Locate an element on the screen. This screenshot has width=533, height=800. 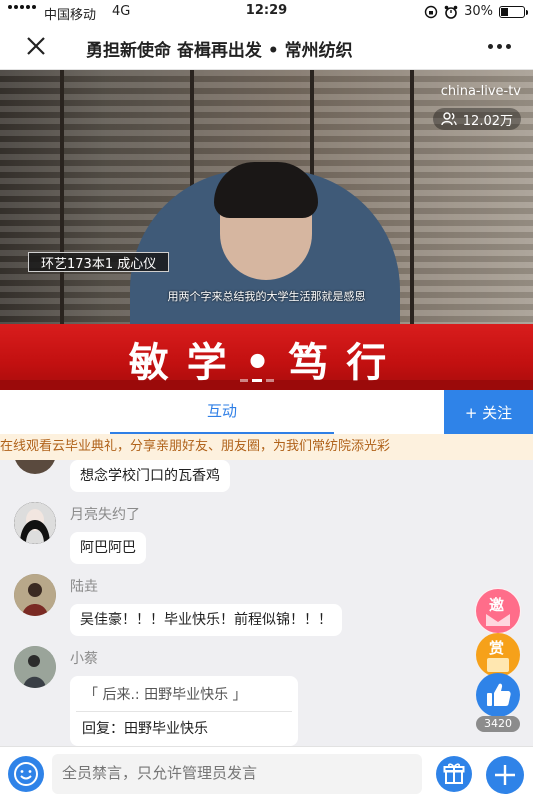
thumbs-up-icon is located at coordinates (498, 695).